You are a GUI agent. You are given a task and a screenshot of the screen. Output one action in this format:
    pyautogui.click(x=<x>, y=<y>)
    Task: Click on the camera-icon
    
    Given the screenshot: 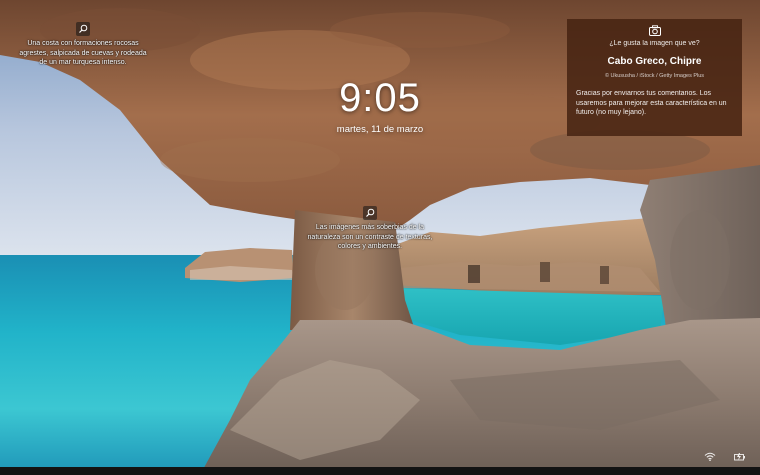 What is the action you would take?
    pyautogui.click(x=654, y=30)
    